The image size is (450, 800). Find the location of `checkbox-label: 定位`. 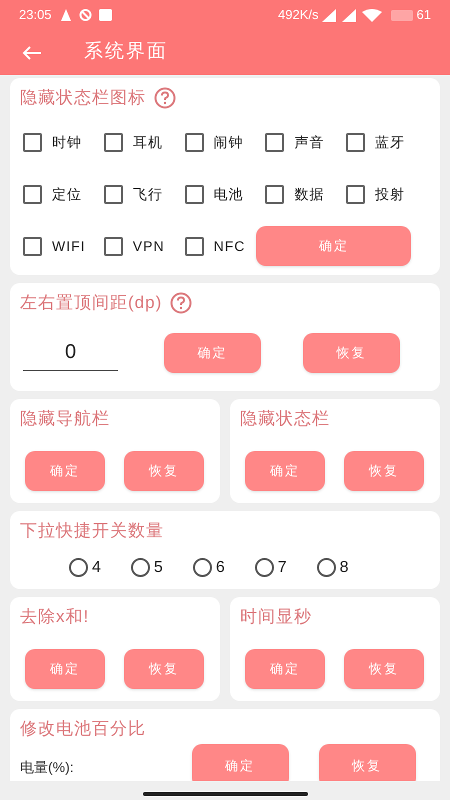

checkbox-label: 定位 is located at coordinates (67, 194).